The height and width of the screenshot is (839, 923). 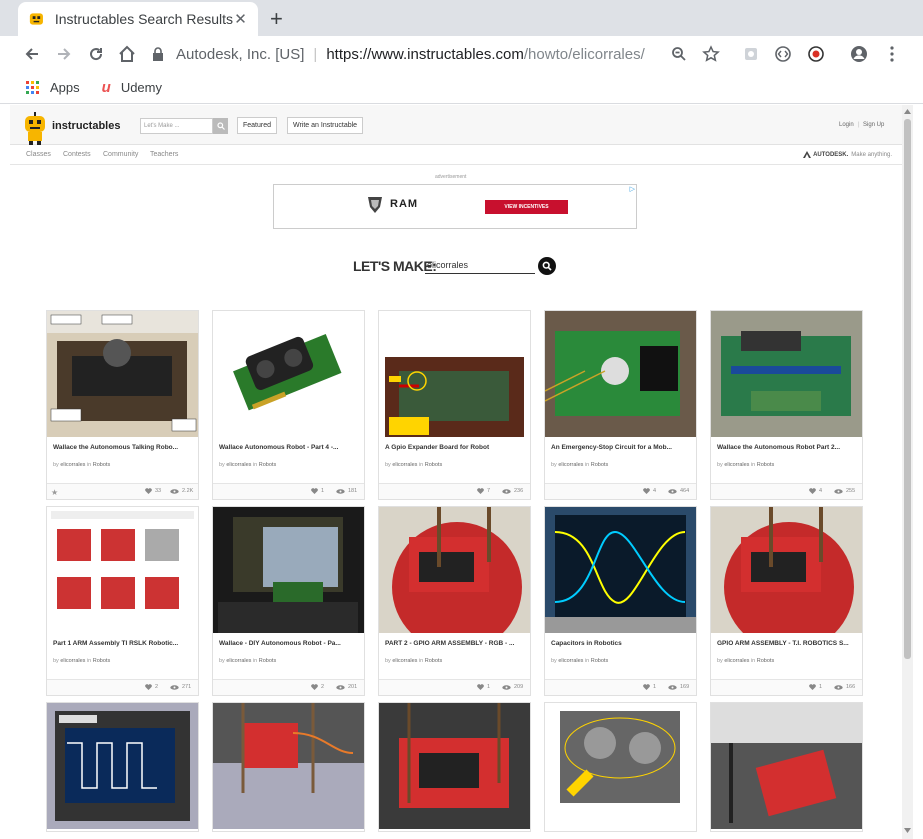 What do you see at coordinates (907, 389) in the screenshot?
I see `scrollbar-thumb` at bounding box center [907, 389].